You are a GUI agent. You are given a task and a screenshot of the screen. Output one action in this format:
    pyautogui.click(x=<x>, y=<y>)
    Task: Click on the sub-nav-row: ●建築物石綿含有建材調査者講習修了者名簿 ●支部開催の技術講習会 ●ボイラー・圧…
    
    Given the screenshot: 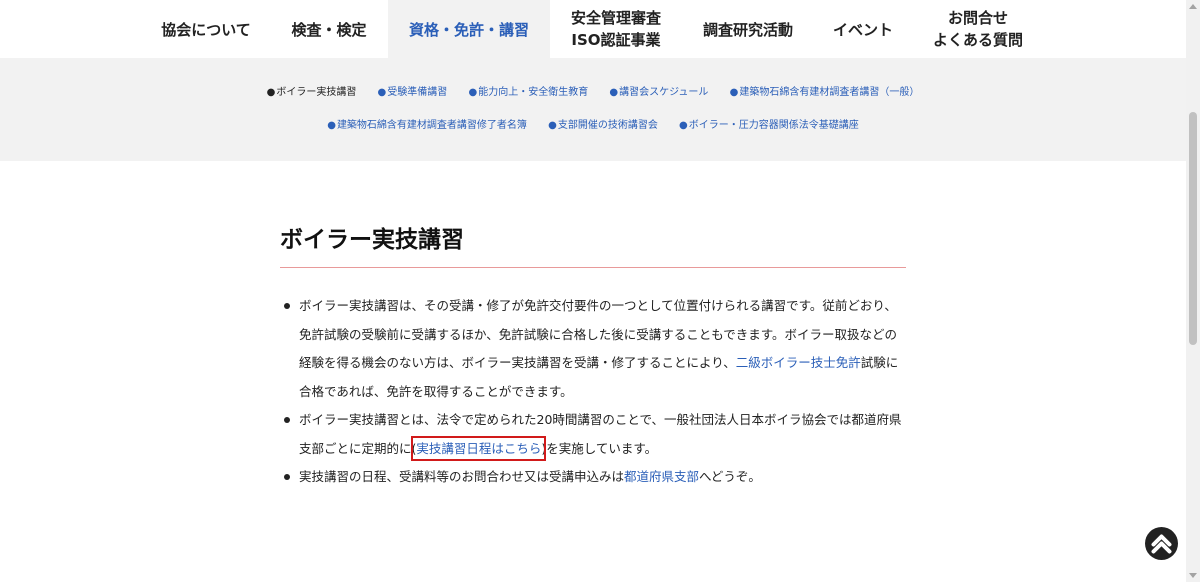 What is the action you would take?
    pyautogui.click(x=593, y=123)
    